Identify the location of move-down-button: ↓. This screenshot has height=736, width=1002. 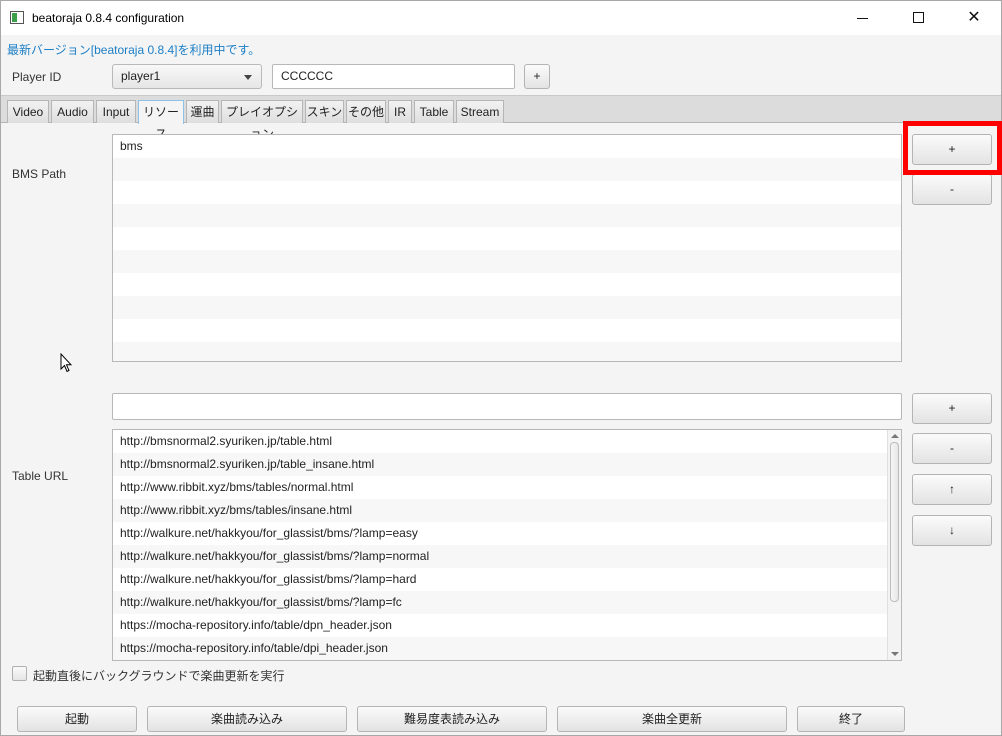
(952, 530).